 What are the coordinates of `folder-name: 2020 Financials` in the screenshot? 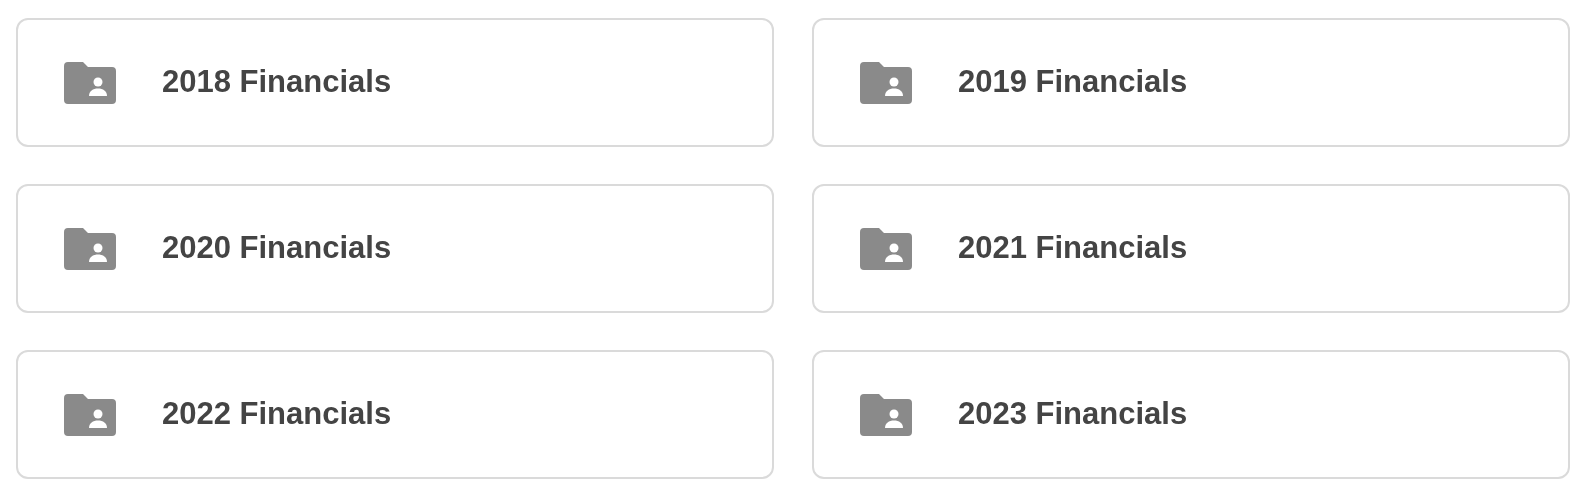 It's located at (277, 248).